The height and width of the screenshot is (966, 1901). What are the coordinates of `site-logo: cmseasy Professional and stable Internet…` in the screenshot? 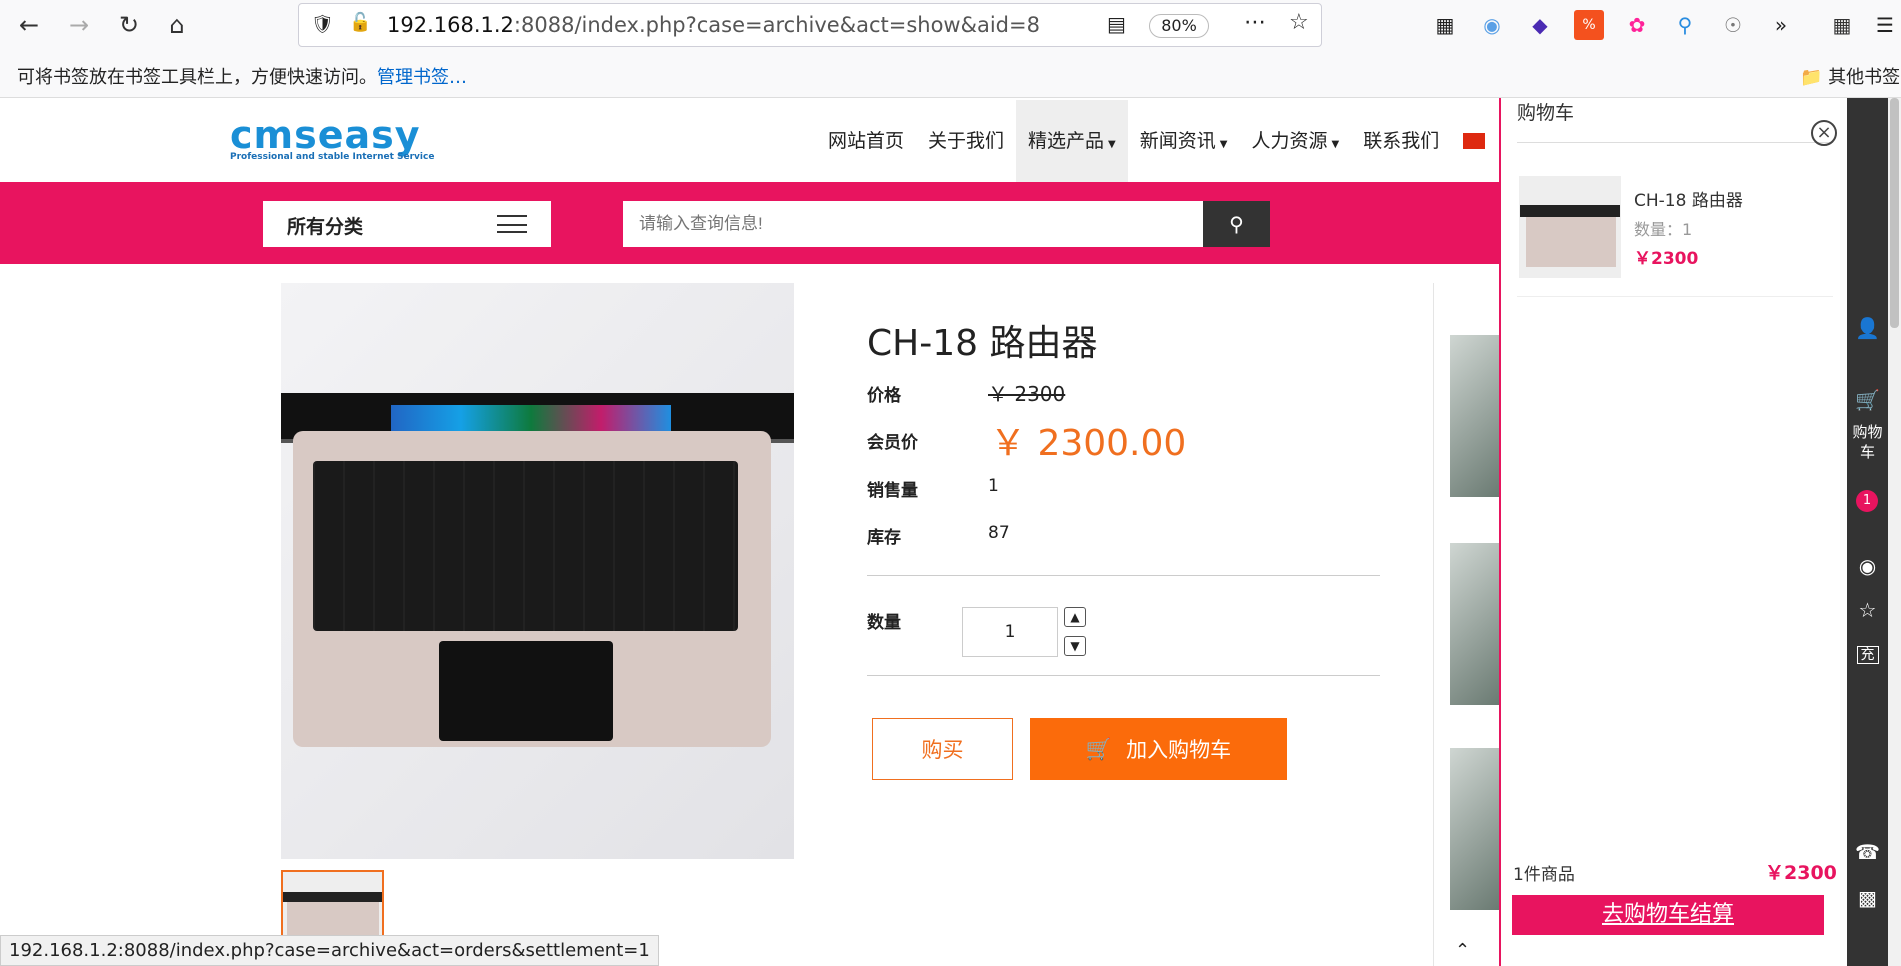 It's located at (345, 139).